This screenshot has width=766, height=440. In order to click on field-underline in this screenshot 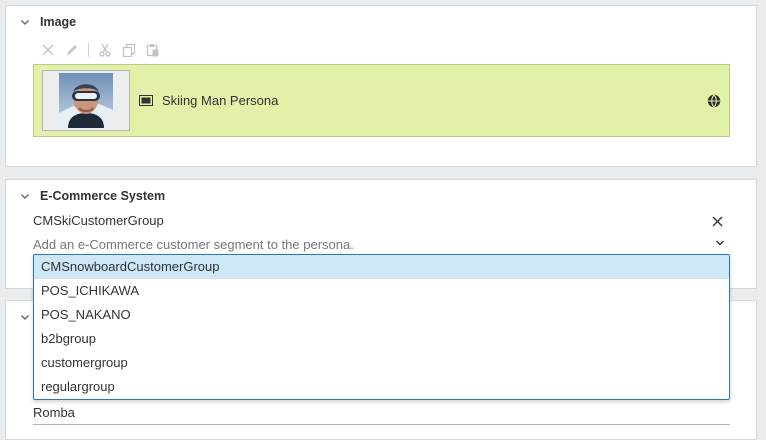, I will do `click(381, 424)`.